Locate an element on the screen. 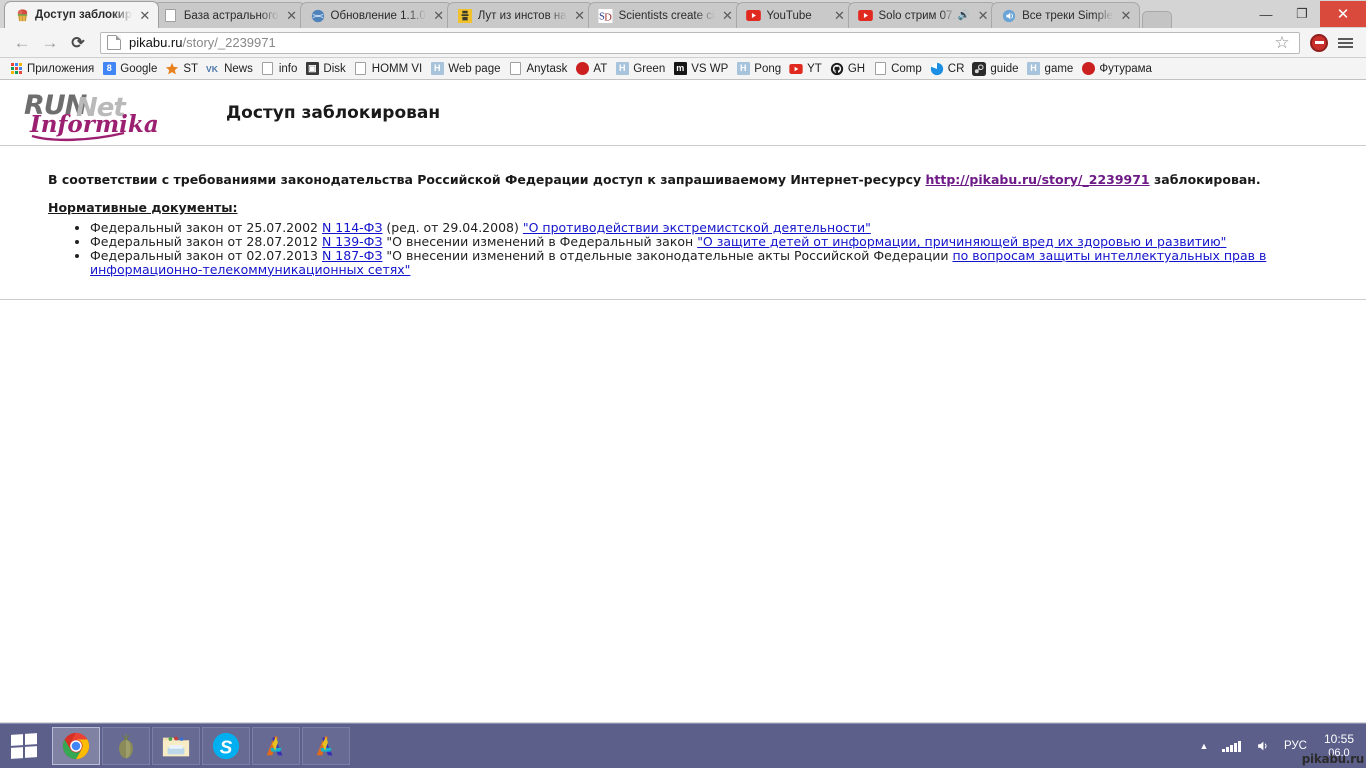 This screenshot has width=1366, height=768. bookmark-st: ST is located at coordinates (182, 69).